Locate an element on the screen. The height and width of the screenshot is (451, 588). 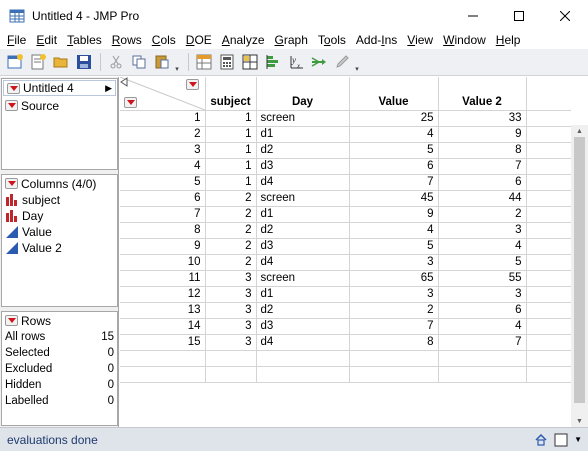
row-number: 11 is located at coordinates (163, 278).